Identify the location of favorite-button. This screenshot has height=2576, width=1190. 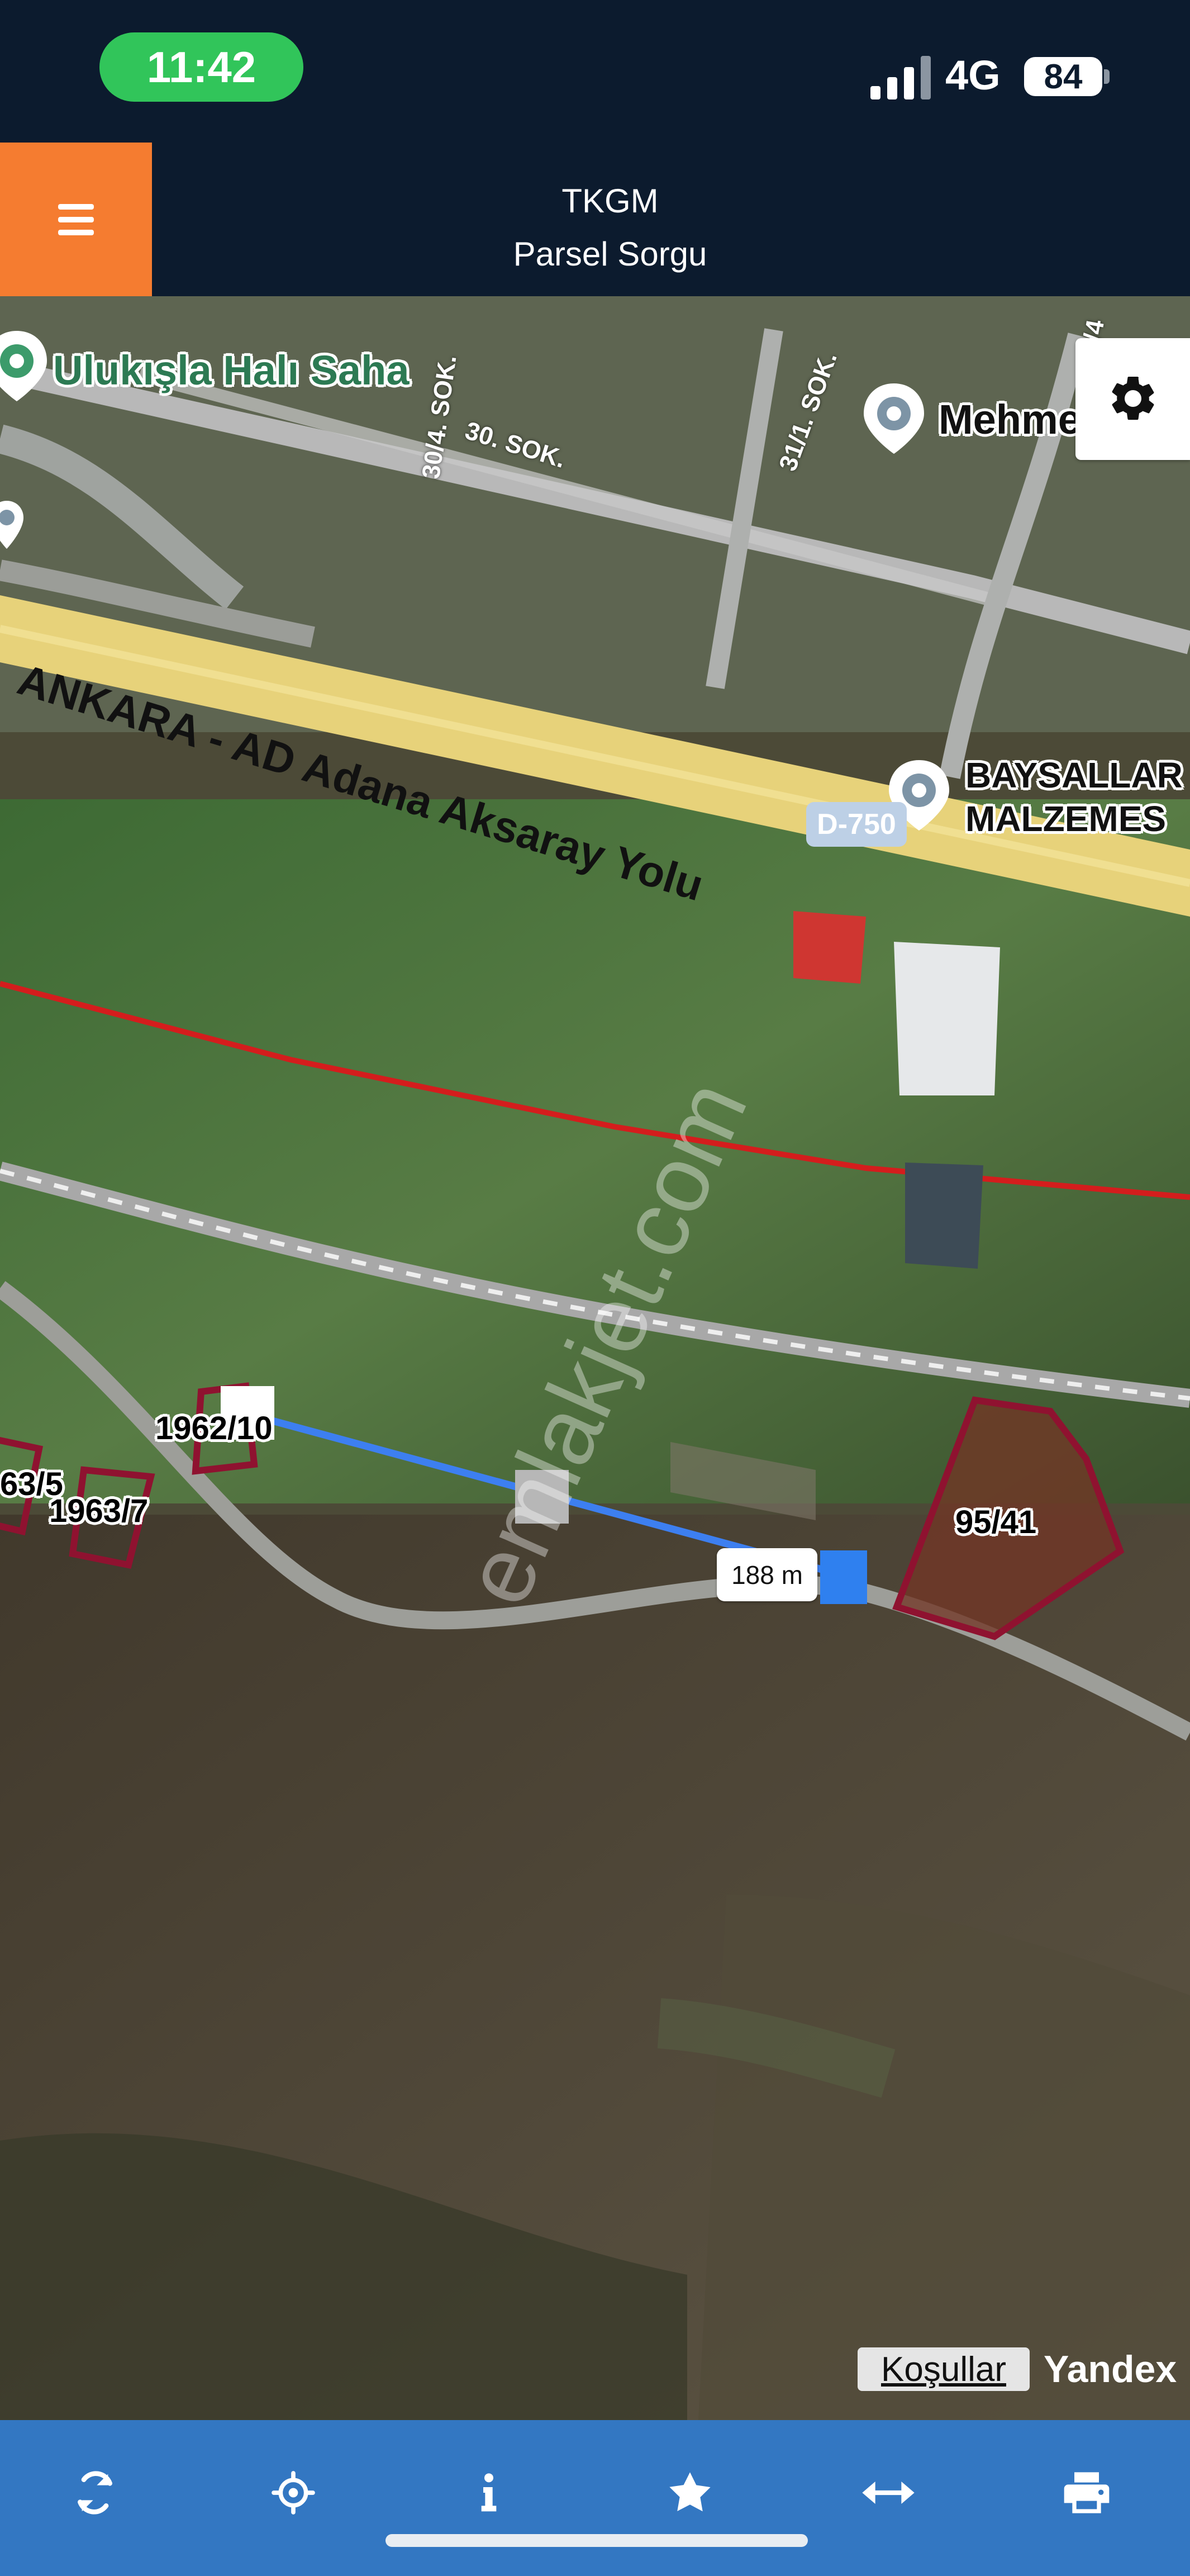
(690, 2493).